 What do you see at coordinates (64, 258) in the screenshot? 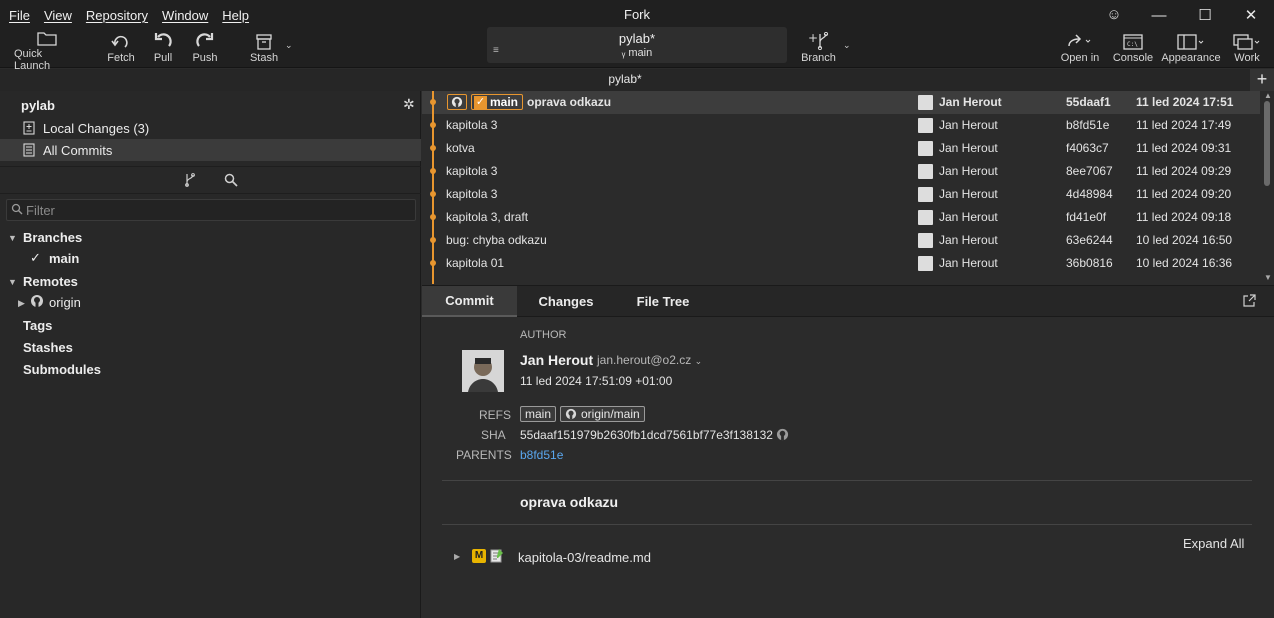
I see `branch-main: main` at bounding box center [64, 258].